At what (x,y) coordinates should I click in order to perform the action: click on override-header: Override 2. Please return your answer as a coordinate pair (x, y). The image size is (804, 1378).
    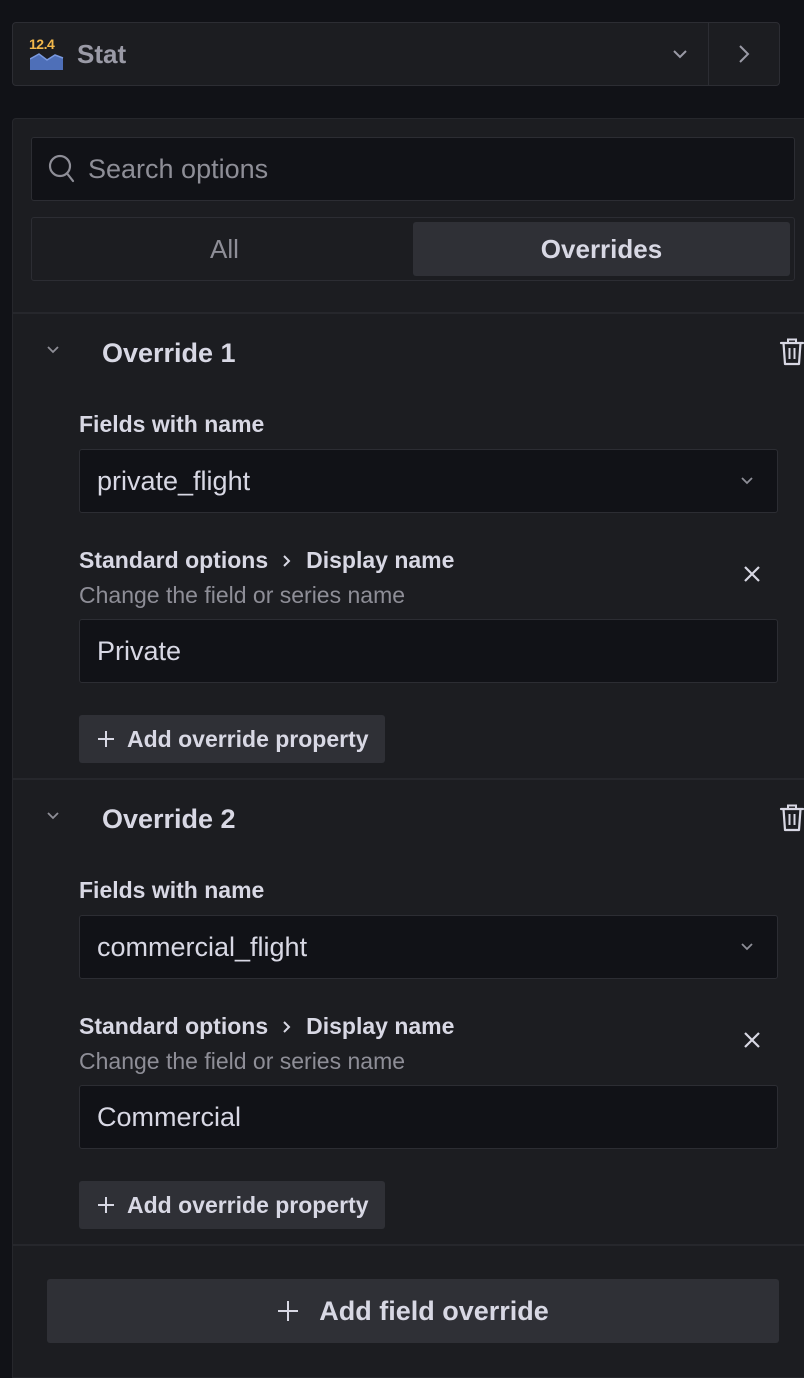
    Looking at the image, I should click on (408, 819).